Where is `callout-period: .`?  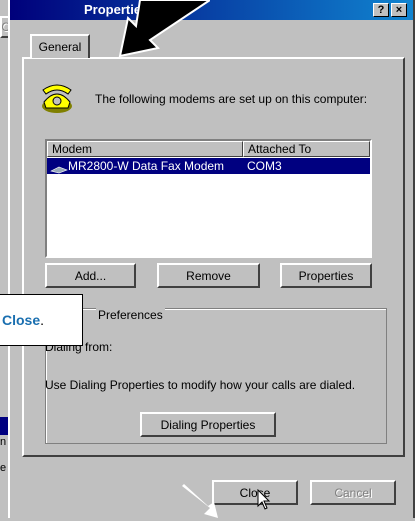 callout-period: . is located at coordinates (42, 320).